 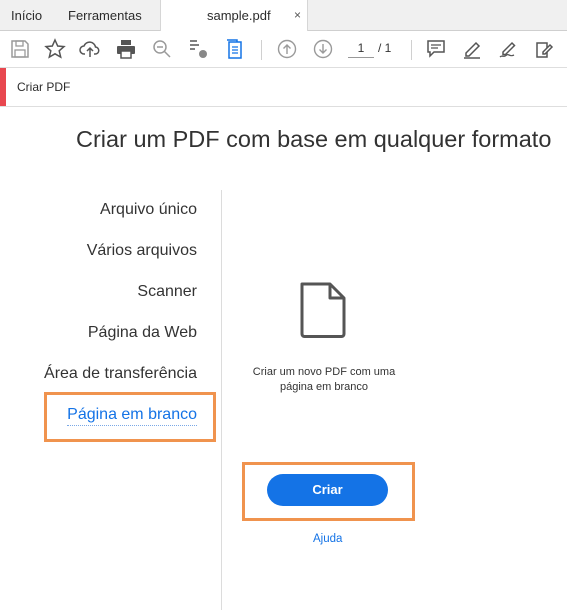 What do you see at coordinates (44, 87) in the screenshot?
I see `tool-title: Criar PDF` at bounding box center [44, 87].